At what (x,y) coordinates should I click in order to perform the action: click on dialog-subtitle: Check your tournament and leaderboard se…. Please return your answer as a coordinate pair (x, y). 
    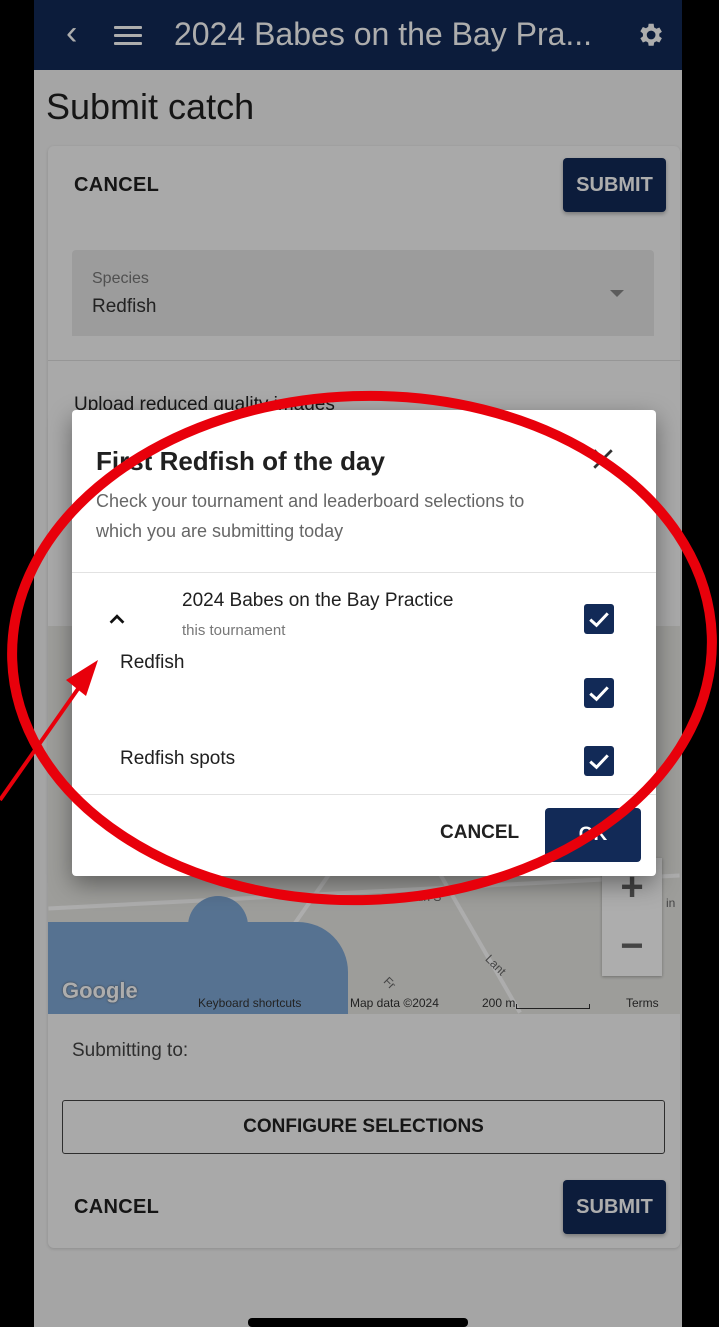
    Looking at the image, I should click on (310, 516).